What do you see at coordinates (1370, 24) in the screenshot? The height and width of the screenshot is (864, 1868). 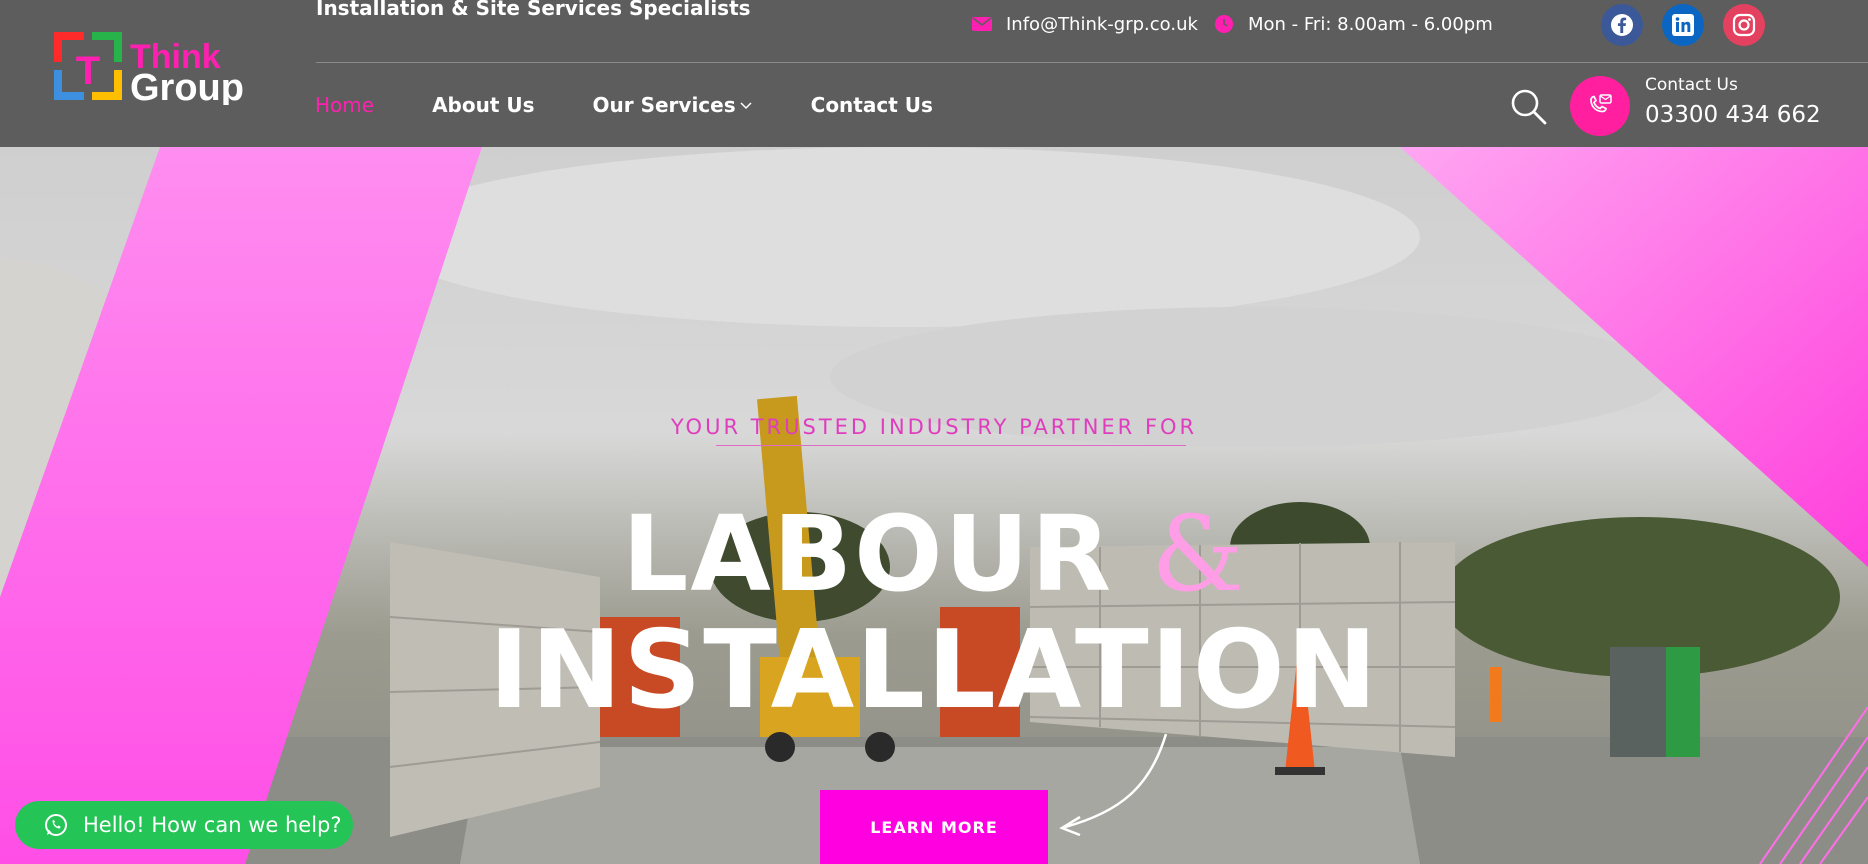 I see `hours-text: Mon - Fri: 8.00am - 6.00pm` at bounding box center [1370, 24].